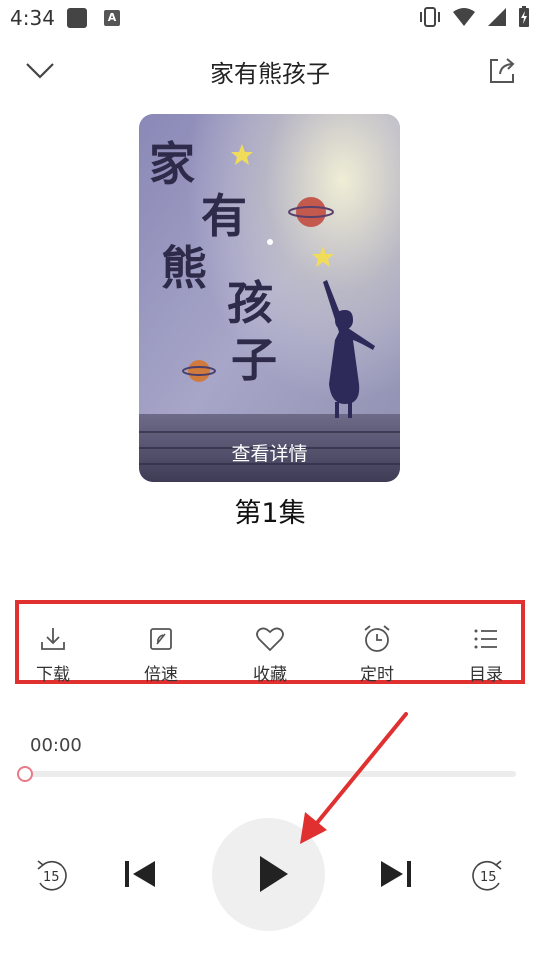  Describe the element at coordinates (464, 17) in the screenshot. I see `wifi-icon` at that location.